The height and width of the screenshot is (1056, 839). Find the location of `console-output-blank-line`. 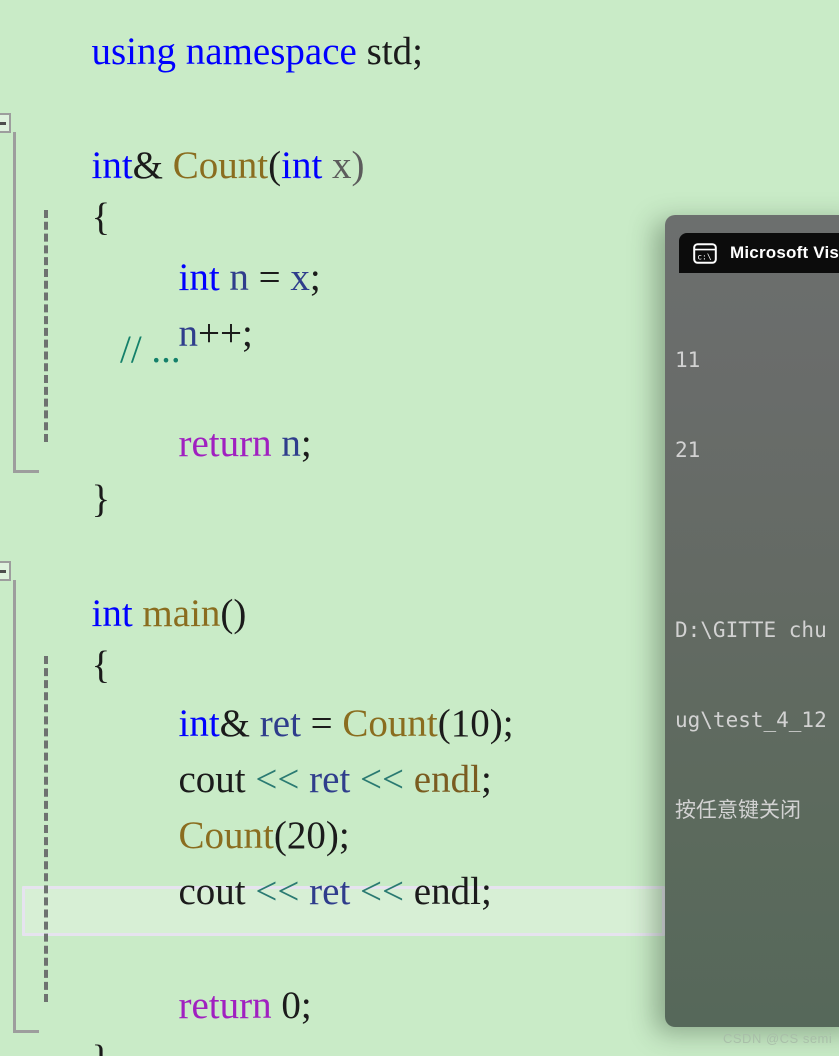

console-output-blank-line is located at coordinates (757, 540).